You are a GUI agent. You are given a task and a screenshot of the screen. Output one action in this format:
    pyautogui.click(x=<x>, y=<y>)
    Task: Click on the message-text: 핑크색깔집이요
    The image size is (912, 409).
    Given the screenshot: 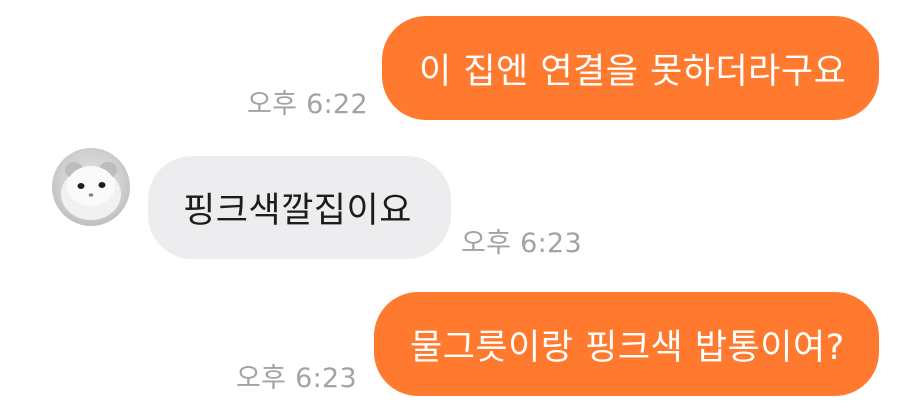 What is the action you would take?
    pyautogui.click(x=297, y=211)
    